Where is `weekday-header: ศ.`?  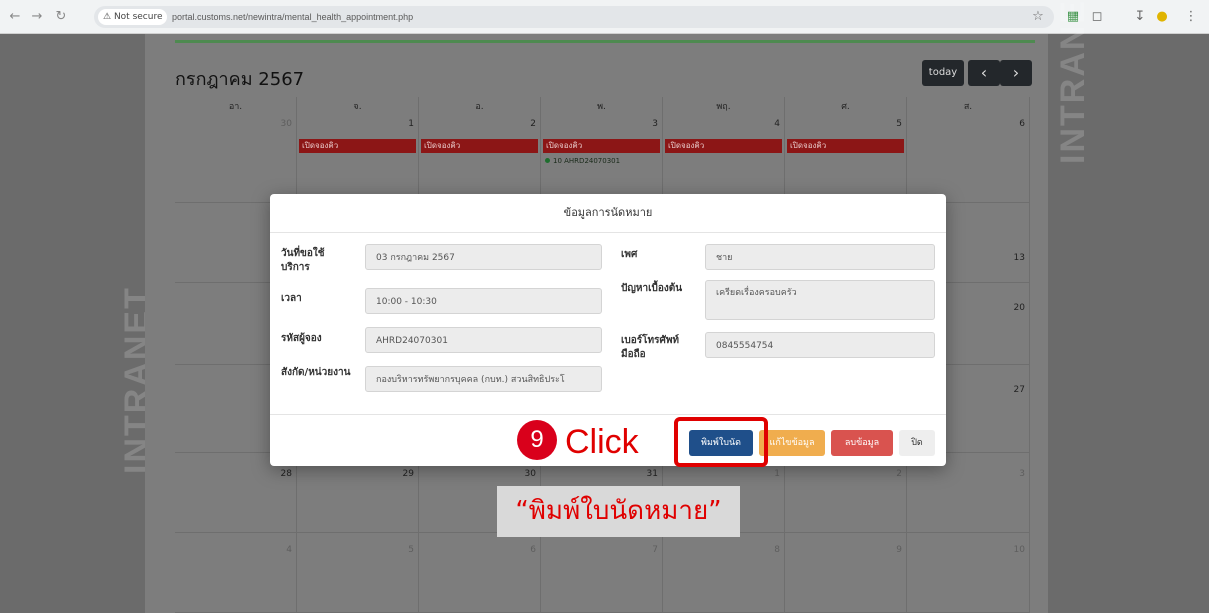
weekday-header: ศ. is located at coordinates (846, 107).